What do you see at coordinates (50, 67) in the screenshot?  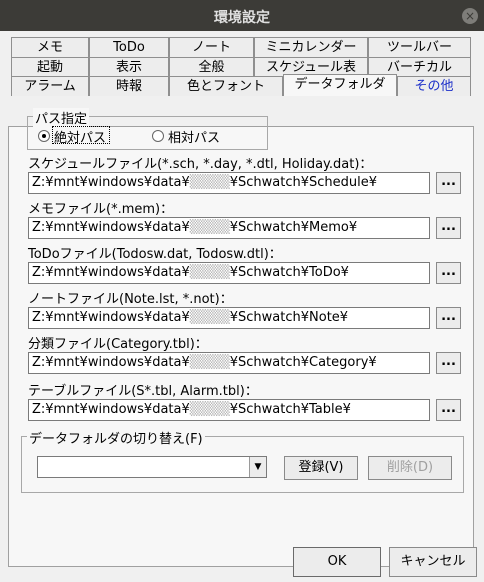 I see `tab-startup: 起動` at bounding box center [50, 67].